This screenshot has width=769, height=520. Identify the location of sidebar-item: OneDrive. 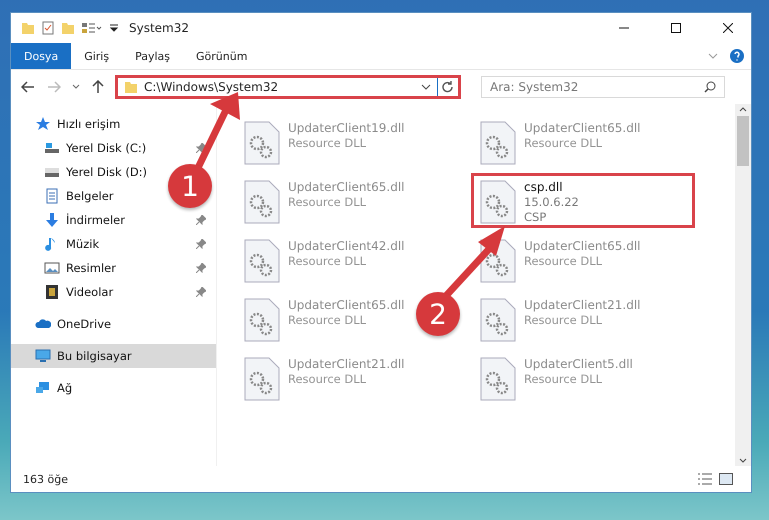
(66, 324).